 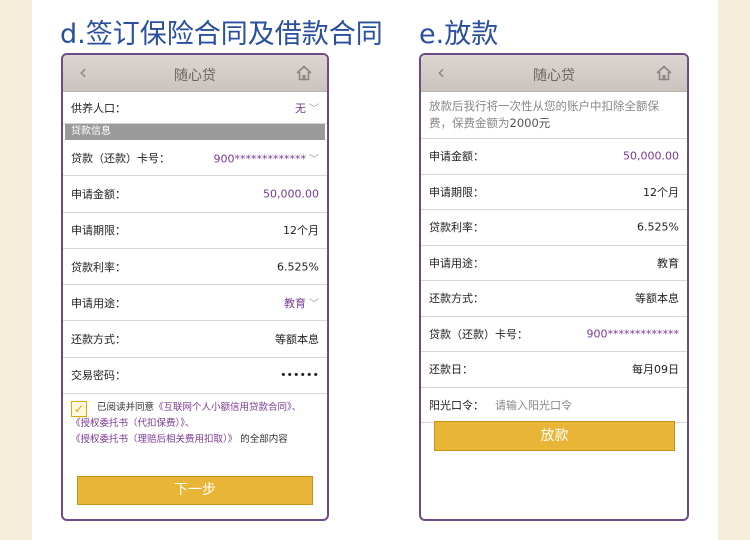 What do you see at coordinates (459, 34) in the screenshot?
I see `caption-right: e.放款` at bounding box center [459, 34].